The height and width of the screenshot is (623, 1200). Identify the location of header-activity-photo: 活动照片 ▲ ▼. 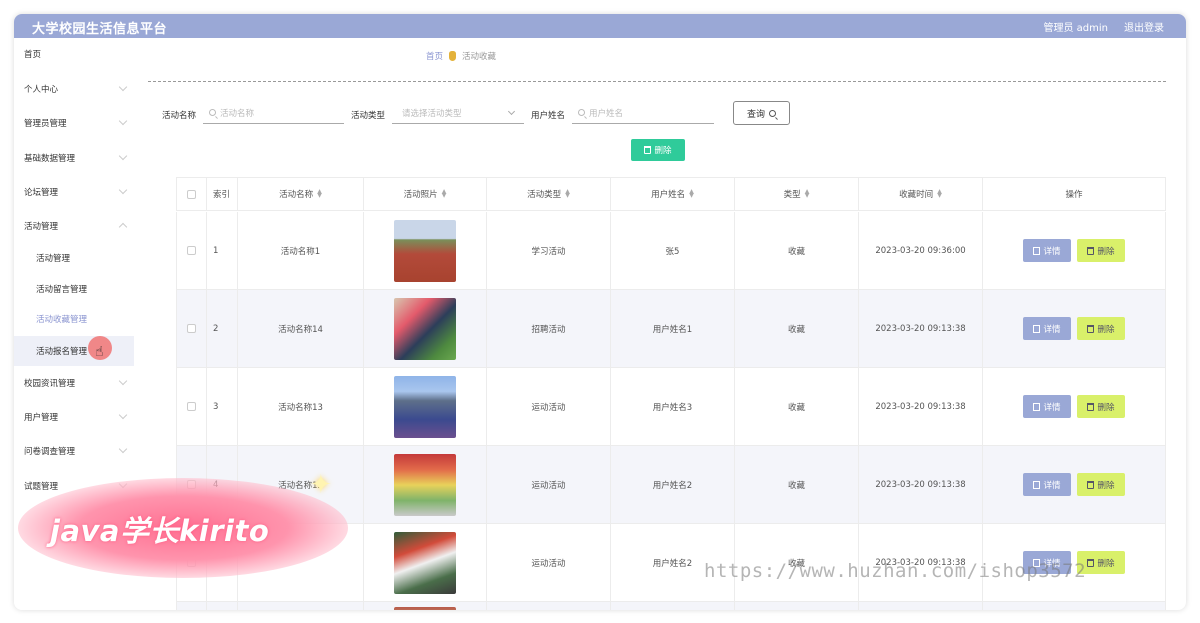
(424, 194).